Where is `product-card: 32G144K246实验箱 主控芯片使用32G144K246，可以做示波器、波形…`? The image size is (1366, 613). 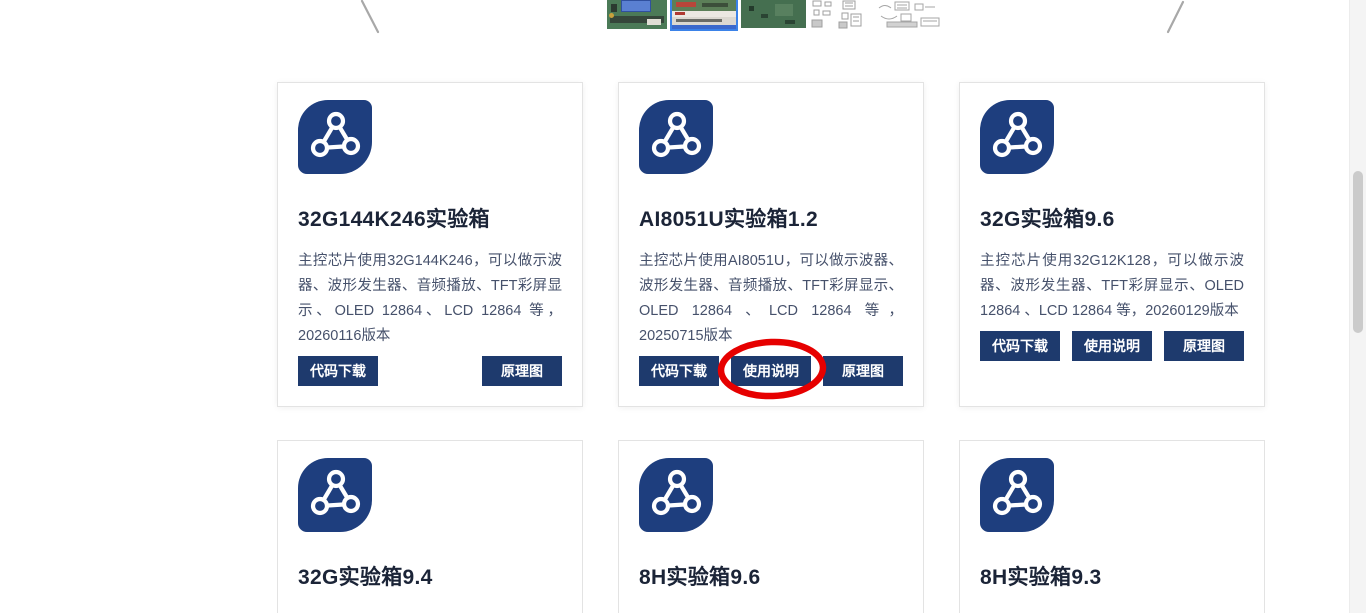 product-card: 32G144K246实验箱 主控芯片使用32G144K246，可以做示波器、波形… is located at coordinates (430, 244).